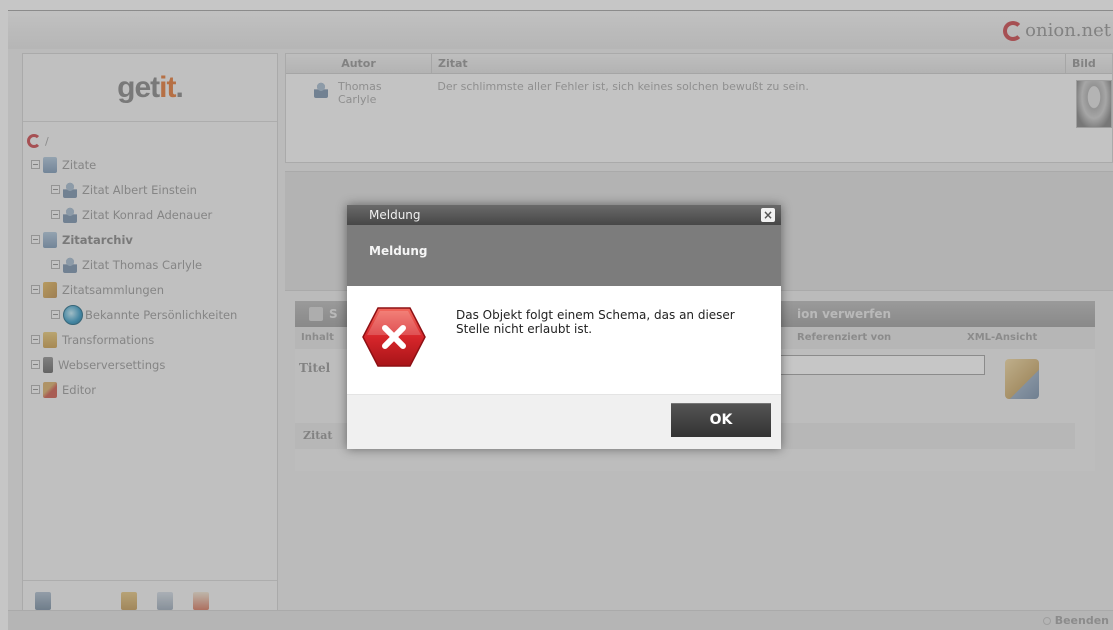 The image size is (1113, 630). I want to click on dialog-window-title: Meldung, so click(395, 215).